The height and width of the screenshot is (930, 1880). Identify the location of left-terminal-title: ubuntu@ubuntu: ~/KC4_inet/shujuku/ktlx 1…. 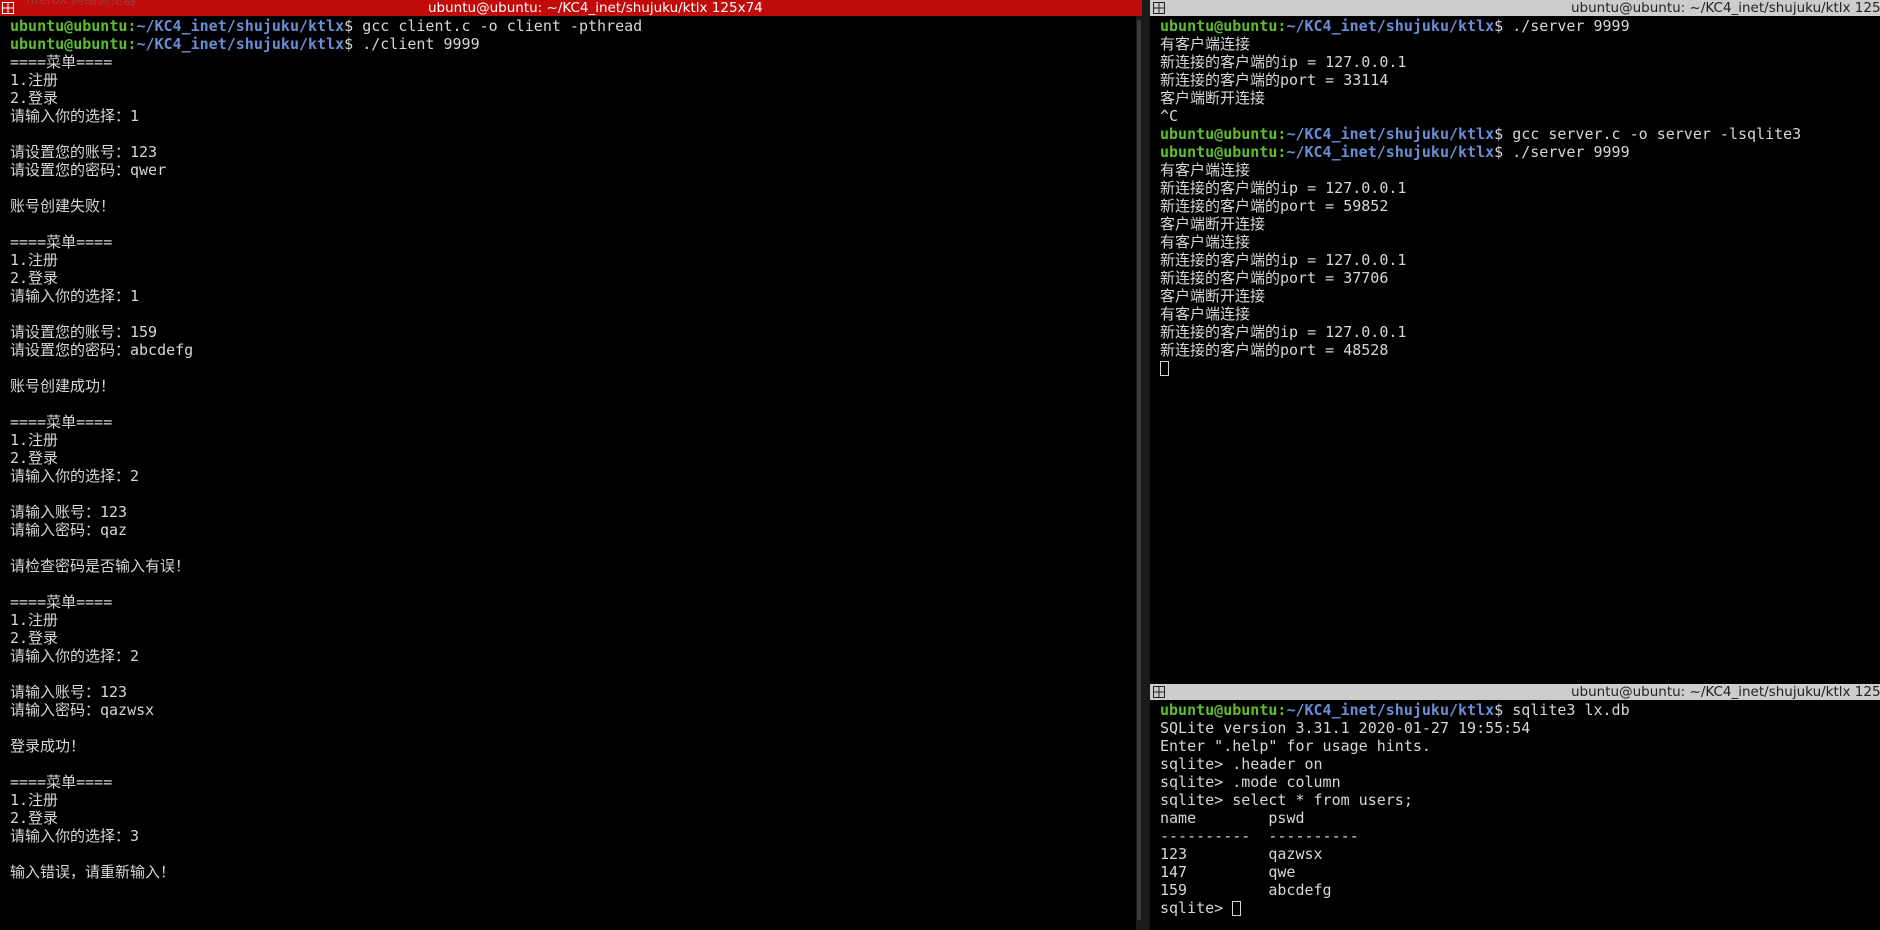
(595, 8).